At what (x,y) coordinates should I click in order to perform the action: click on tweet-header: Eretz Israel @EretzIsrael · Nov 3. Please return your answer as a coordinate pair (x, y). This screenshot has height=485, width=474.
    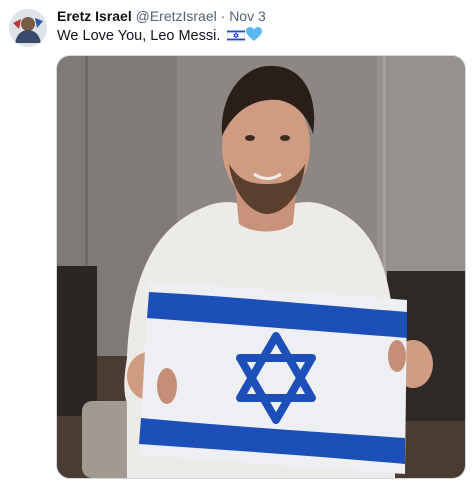
    Looking at the image, I should click on (161, 16).